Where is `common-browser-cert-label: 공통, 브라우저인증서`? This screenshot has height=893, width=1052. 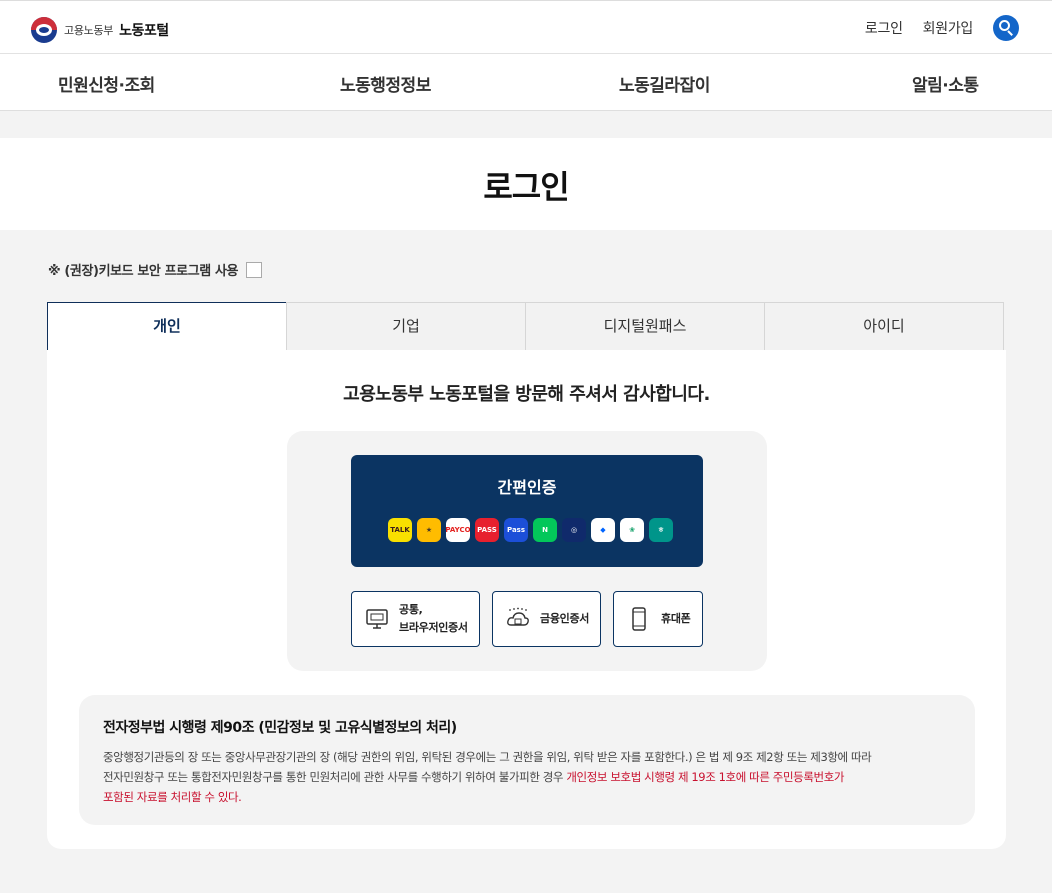
common-browser-cert-label: 공통, 브라우저인증서 is located at coordinates (433, 618).